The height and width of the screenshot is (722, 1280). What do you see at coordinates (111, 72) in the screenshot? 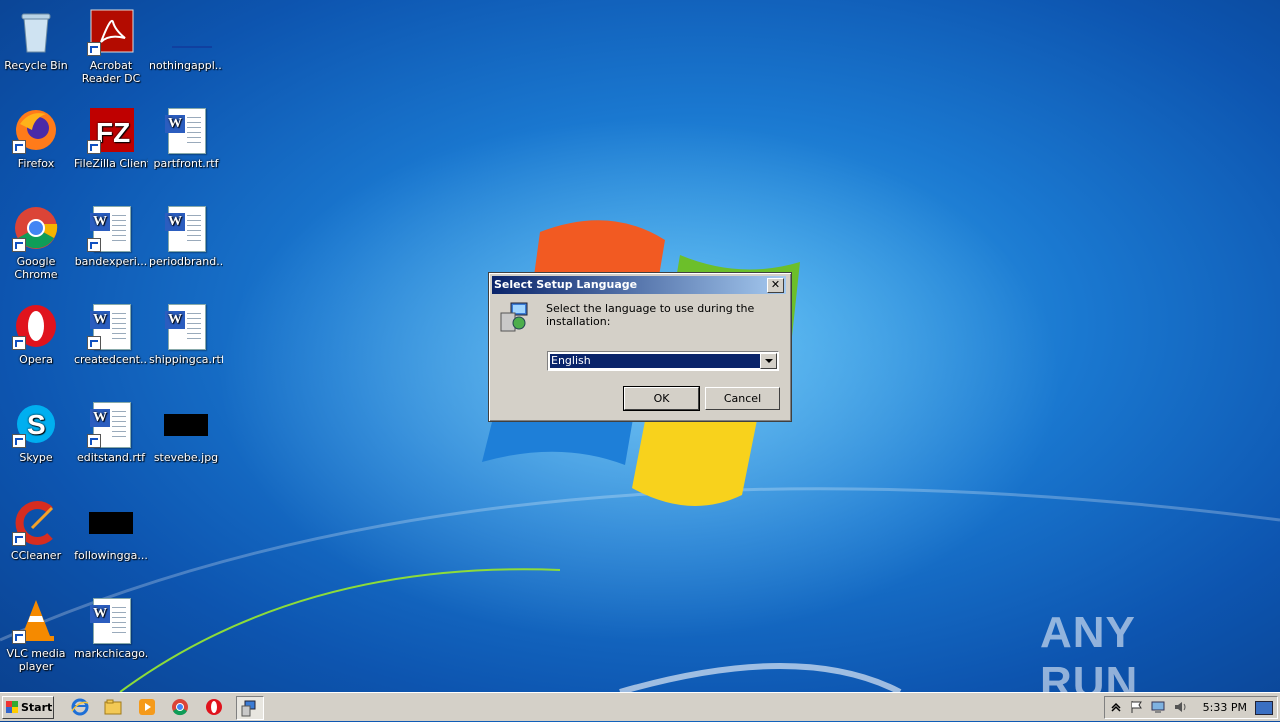
I see `desktop-icon-label: Acrobat Reader DC` at bounding box center [111, 72].